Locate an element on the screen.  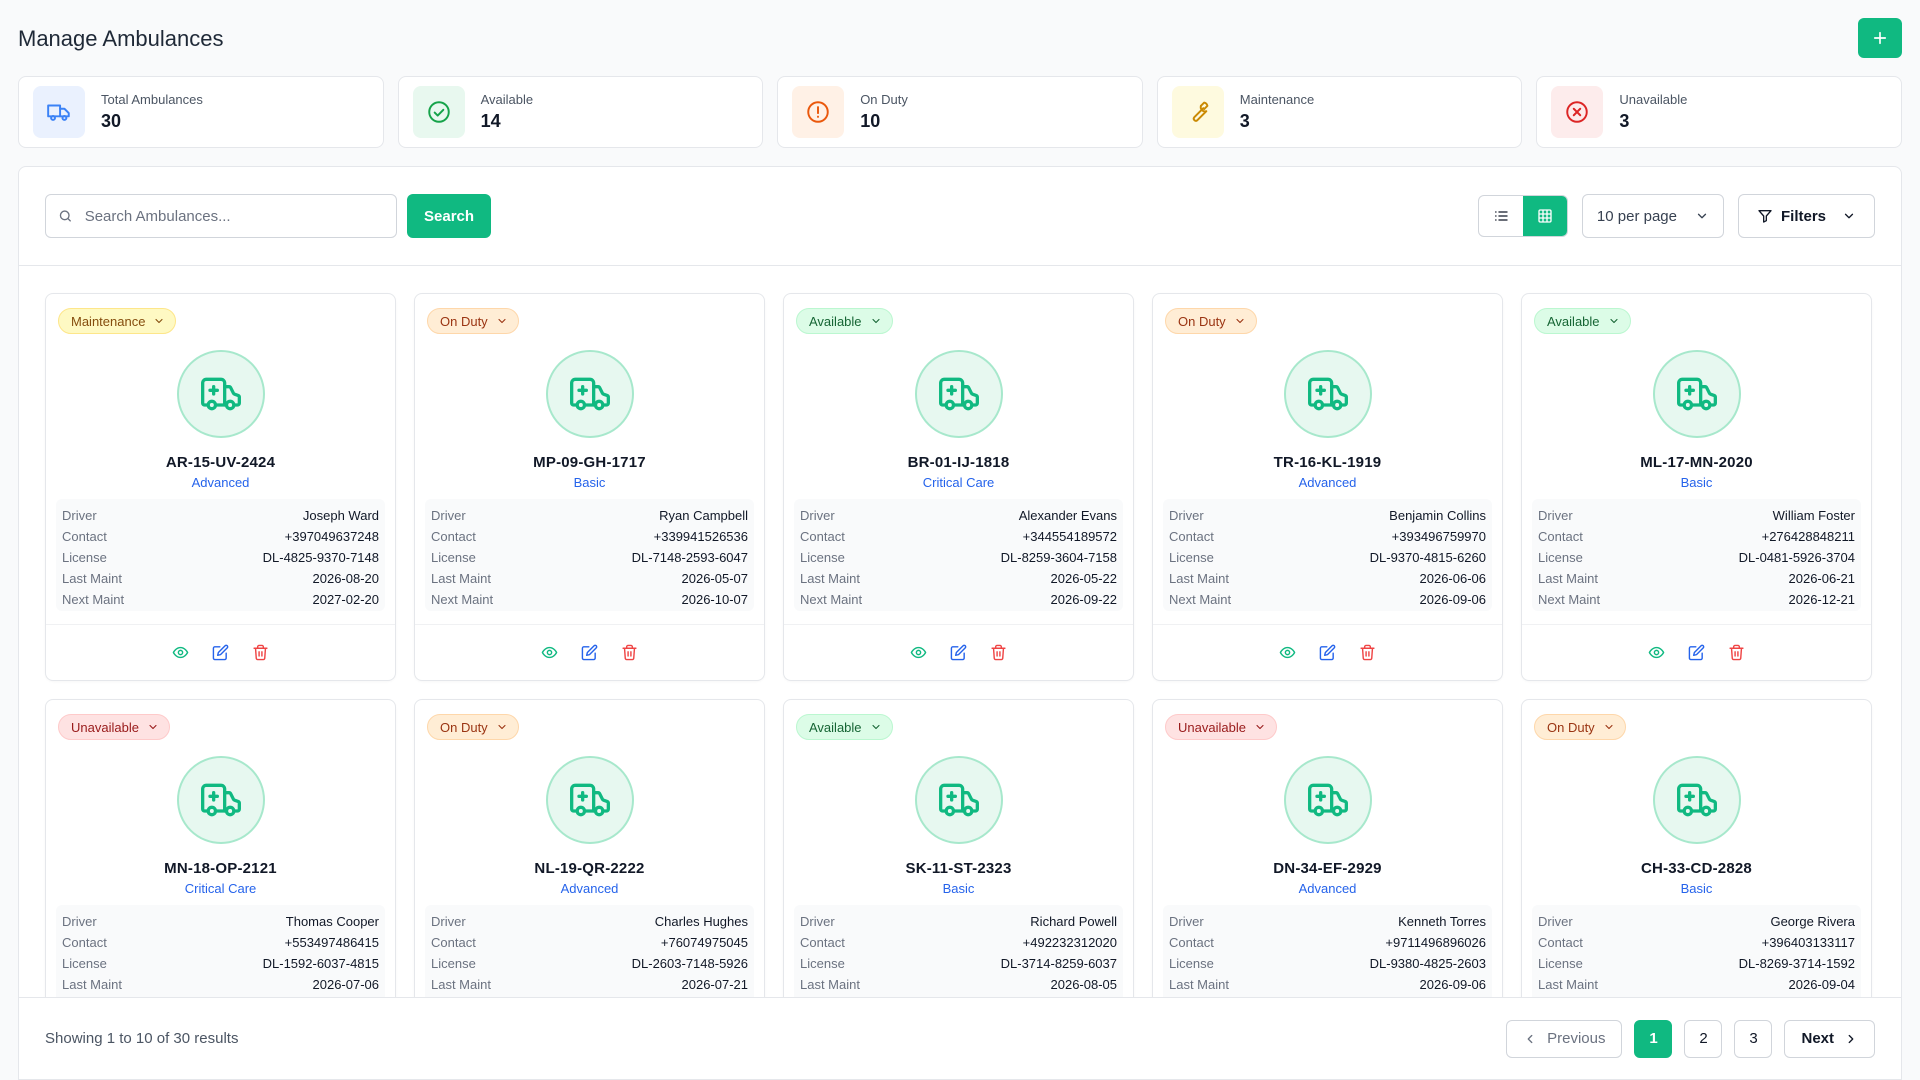
detail-value: DL-7148-2593-6047 is located at coordinates (689, 557).